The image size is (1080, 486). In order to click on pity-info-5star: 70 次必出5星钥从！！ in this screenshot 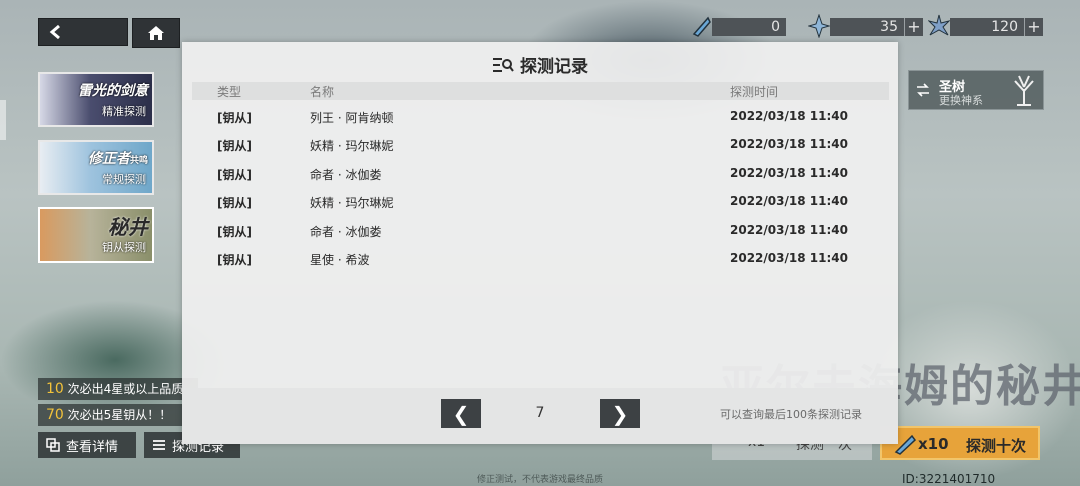, I will do `click(118, 415)`.